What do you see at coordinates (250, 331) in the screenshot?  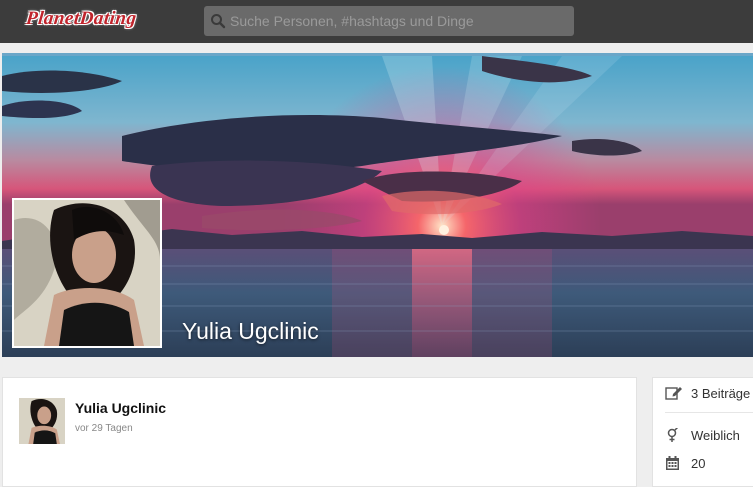 I see `profile-name: Yulia Ugclinic` at bounding box center [250, 331].